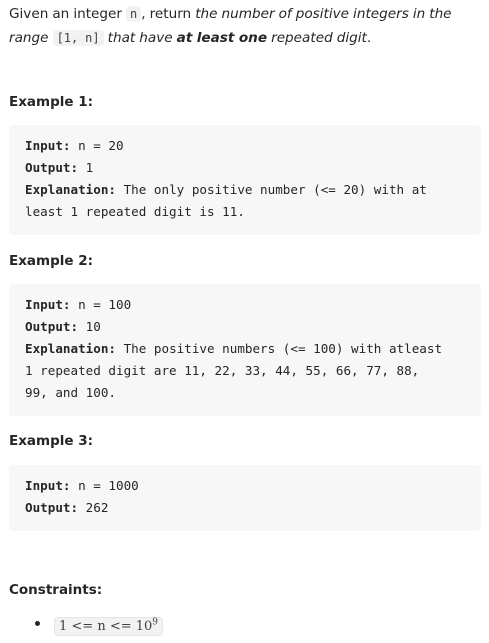 Image resolution: width=489 pixels, height=643 pixels. I want to click on intro-text: , return, so click(168, 14).